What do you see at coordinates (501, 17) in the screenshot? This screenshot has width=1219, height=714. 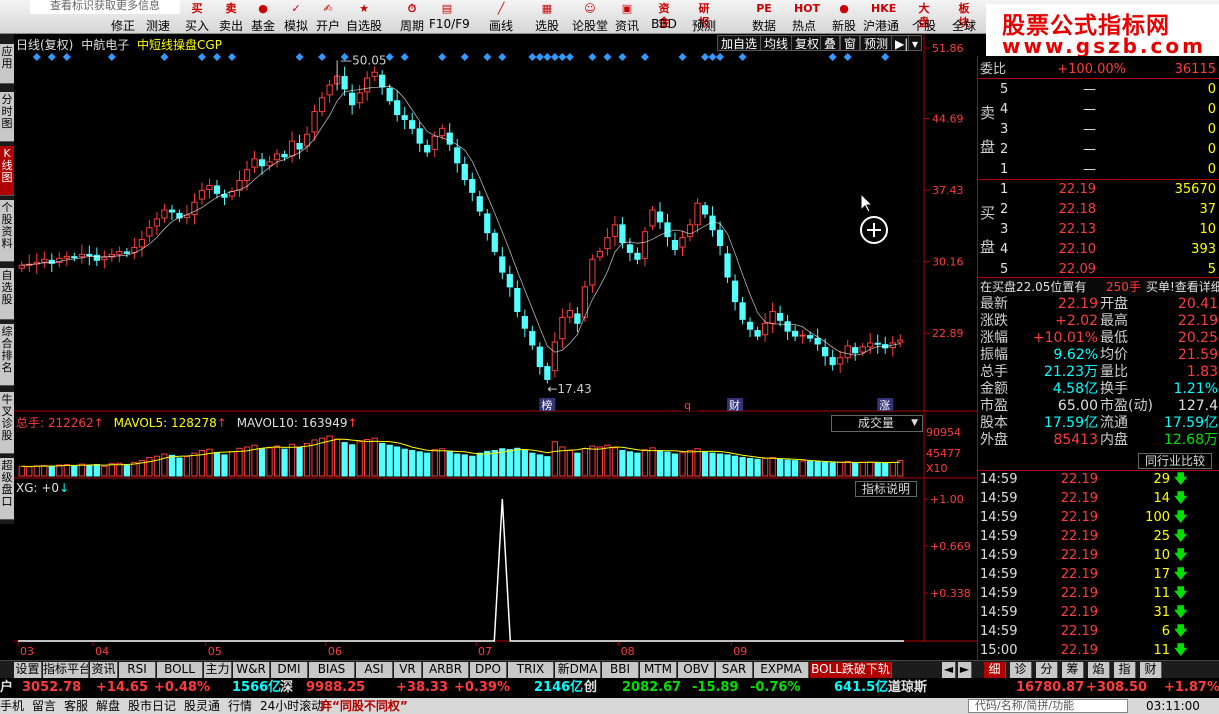 I see `toolbar-button-10: ╱ 画线` at bounding box center [501, 17].